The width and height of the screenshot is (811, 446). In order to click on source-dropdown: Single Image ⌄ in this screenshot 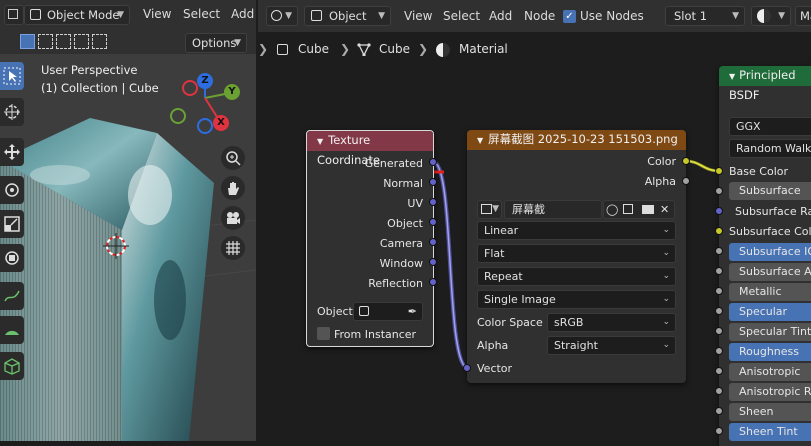, I will do `click(576, 299)`.